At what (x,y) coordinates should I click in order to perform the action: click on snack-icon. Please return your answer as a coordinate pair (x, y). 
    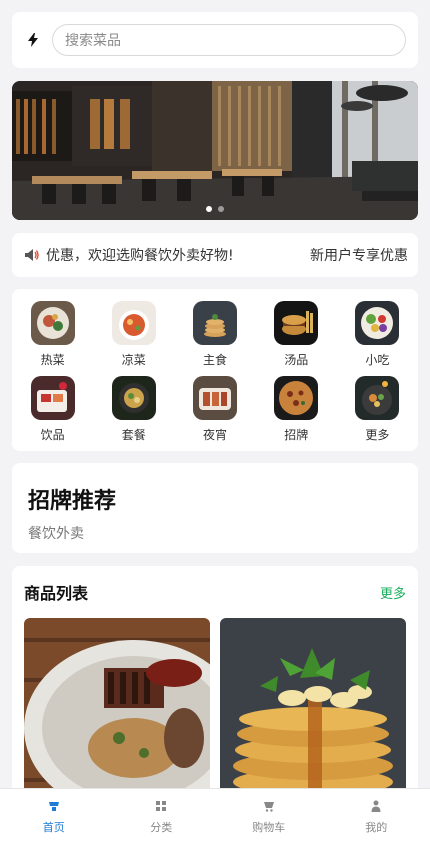
    Looking at the image, I should click on (377, 323).